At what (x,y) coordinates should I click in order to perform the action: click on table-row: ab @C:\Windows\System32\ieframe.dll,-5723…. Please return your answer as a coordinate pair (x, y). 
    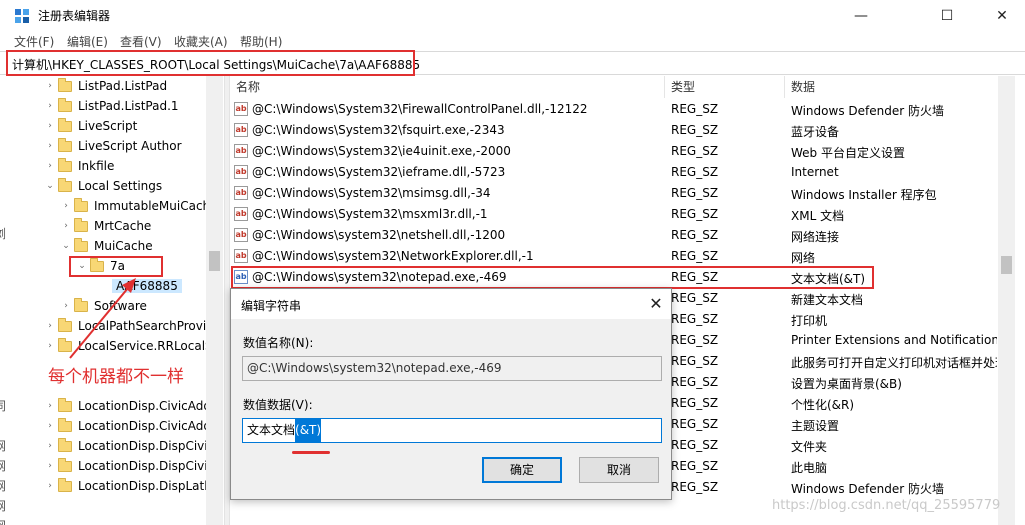
    Looking at the image, I should click on (612, 172).